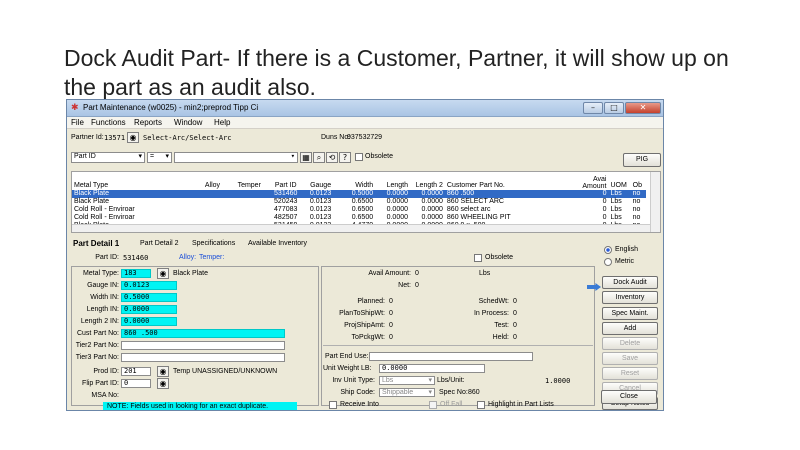 The image size is (800, 450). What do you see at coordinates (149, 297) in the screenshot?
I see `width-input: 0.5000` at bounding box center [149, 297].